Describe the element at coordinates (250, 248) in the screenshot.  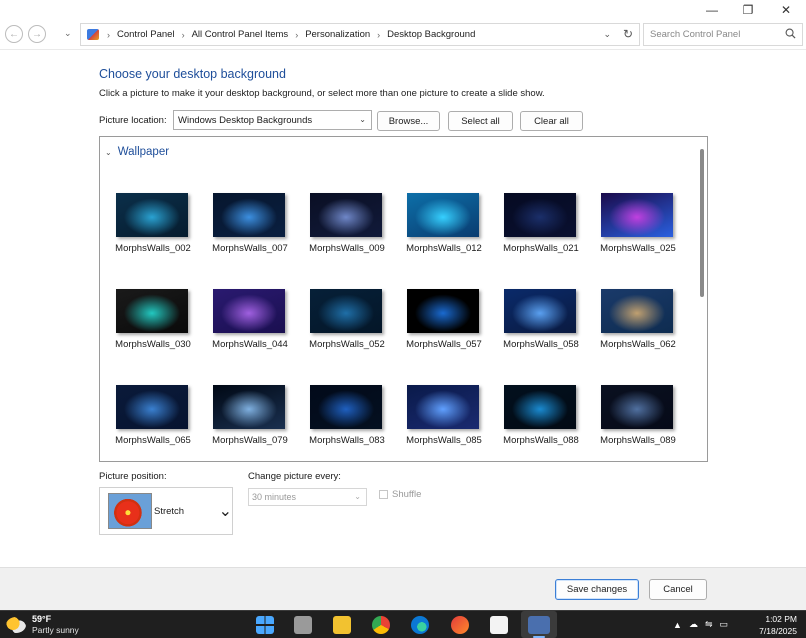
I see `wallpaper-name: MorphsWalls_007` at that location.